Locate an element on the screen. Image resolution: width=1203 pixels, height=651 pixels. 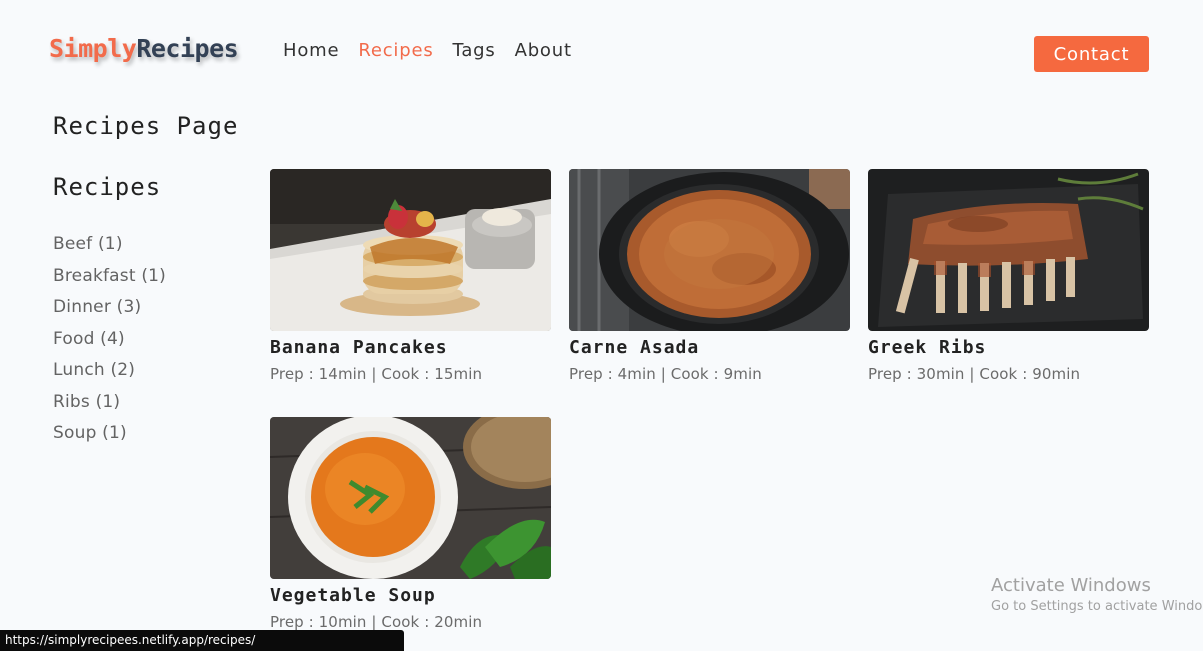
recipe-card-meta: Prep : 4min | Cook : 9min is located at coordinates (665, 374).